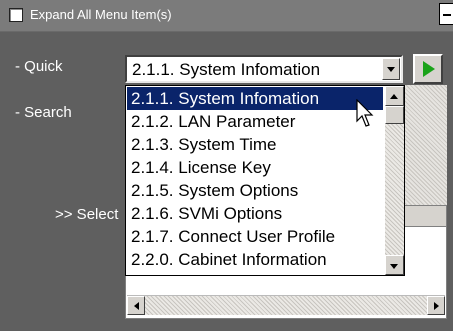 The height and width of the screenshot is (331, 453). I want to click on scroll-right-button, so click(436, 305).